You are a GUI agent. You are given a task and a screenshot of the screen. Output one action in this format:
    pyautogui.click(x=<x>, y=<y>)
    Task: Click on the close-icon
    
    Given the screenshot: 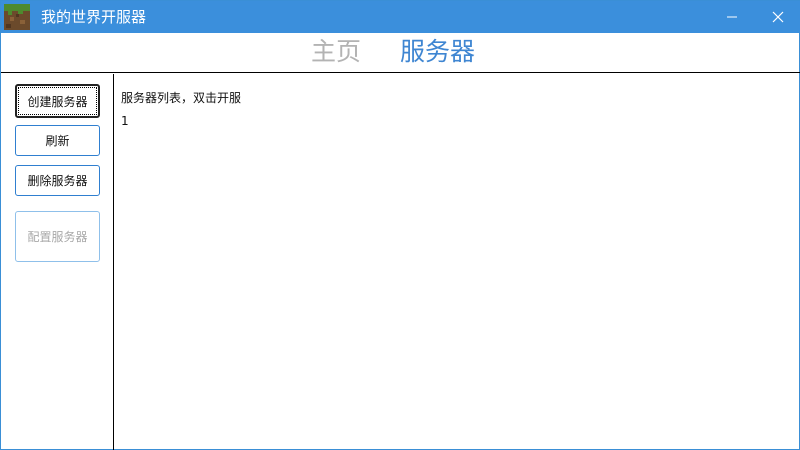 What is the action you would take?
    pyautogui.click(x=778, y=17)
    